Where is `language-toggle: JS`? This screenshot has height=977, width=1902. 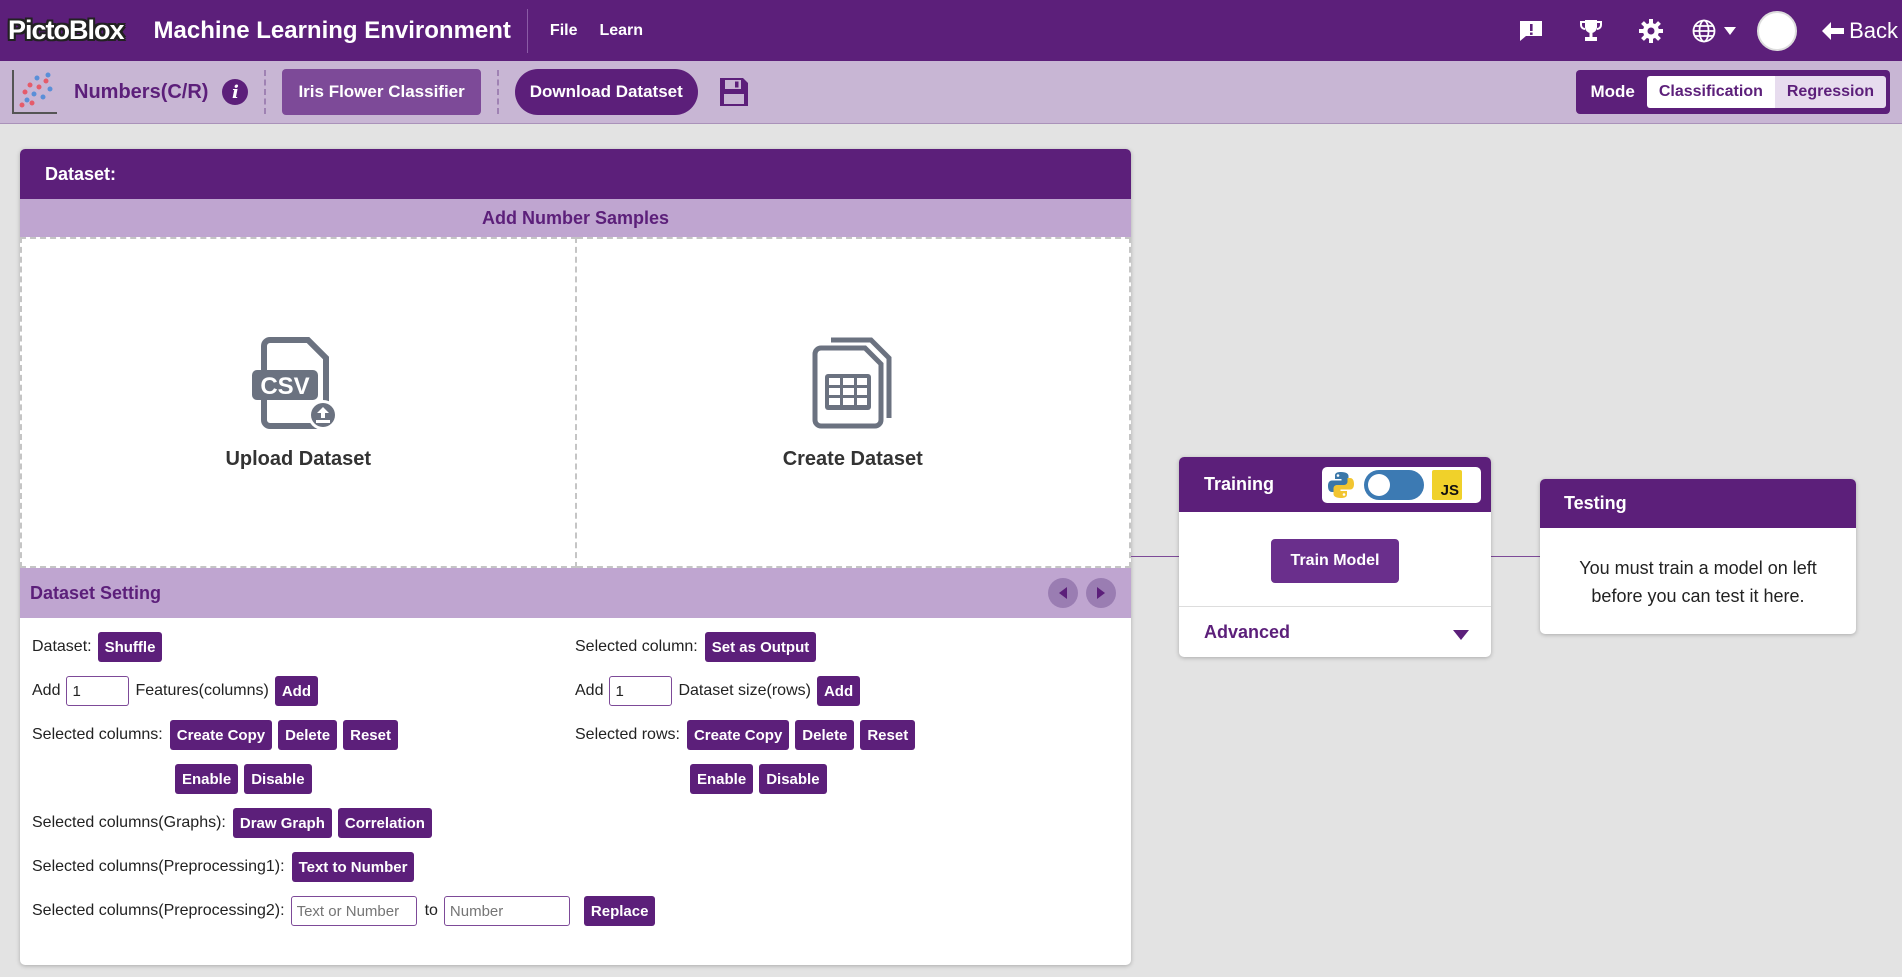
language-toggle: JS is located at coordinates (1401, 485).